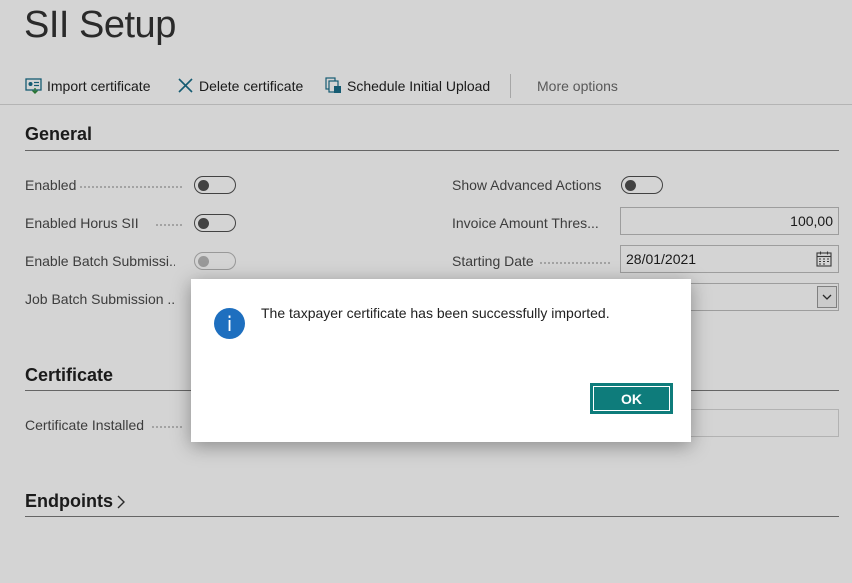 This screenshot has width=852, height=583. Describe the element at coordinates (631, 398) in the screenshot. I see `ok-button: OK` at that location.